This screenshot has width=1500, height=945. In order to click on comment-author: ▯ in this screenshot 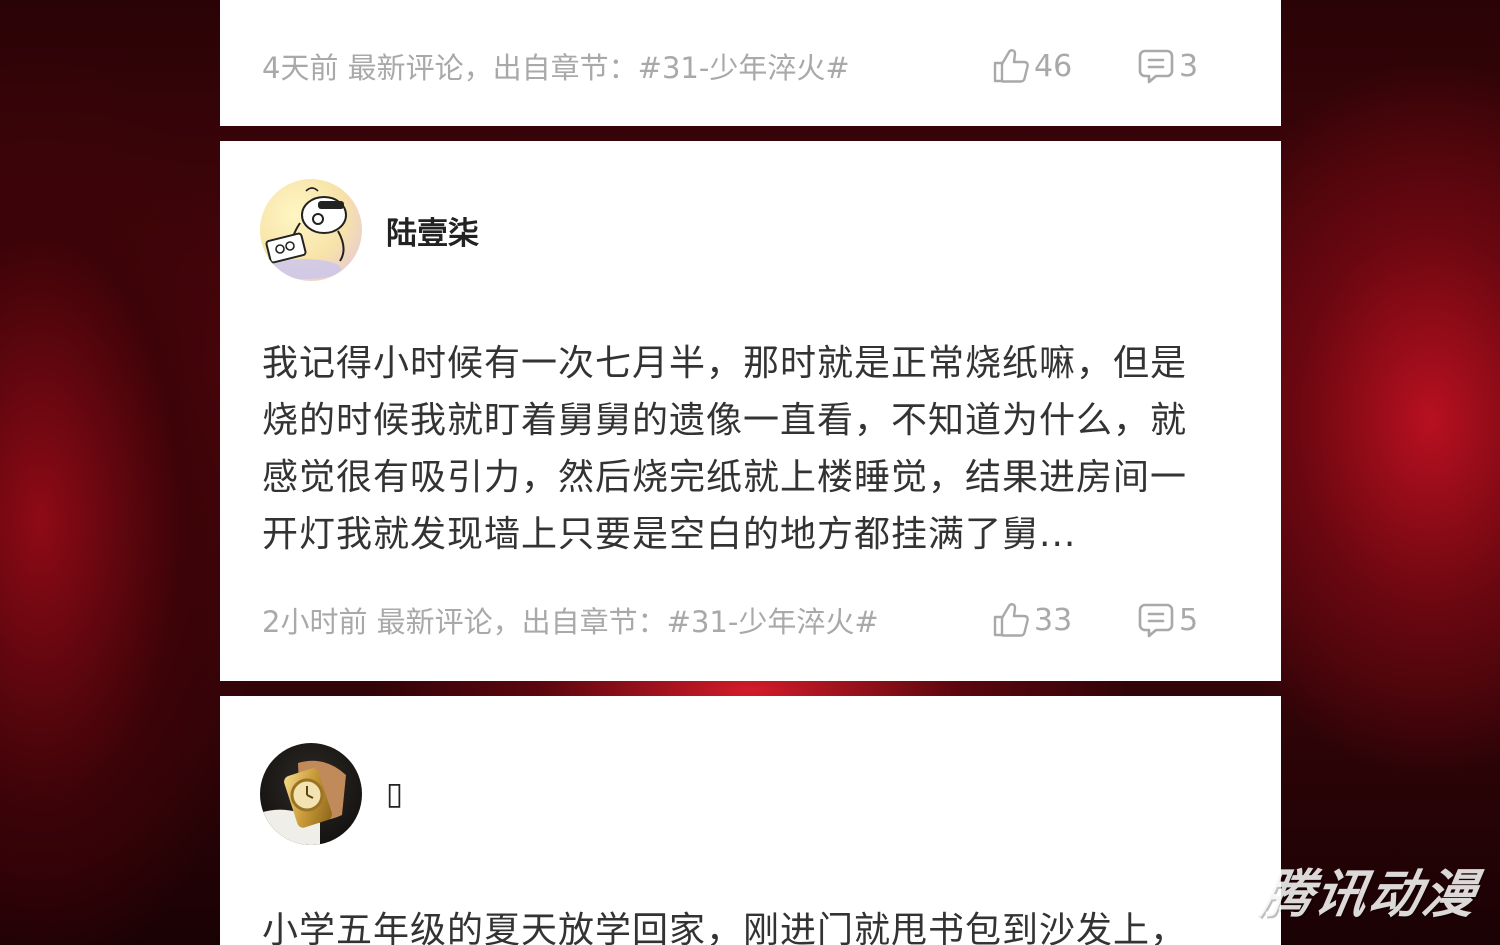, I will do `click(331, 794)`.